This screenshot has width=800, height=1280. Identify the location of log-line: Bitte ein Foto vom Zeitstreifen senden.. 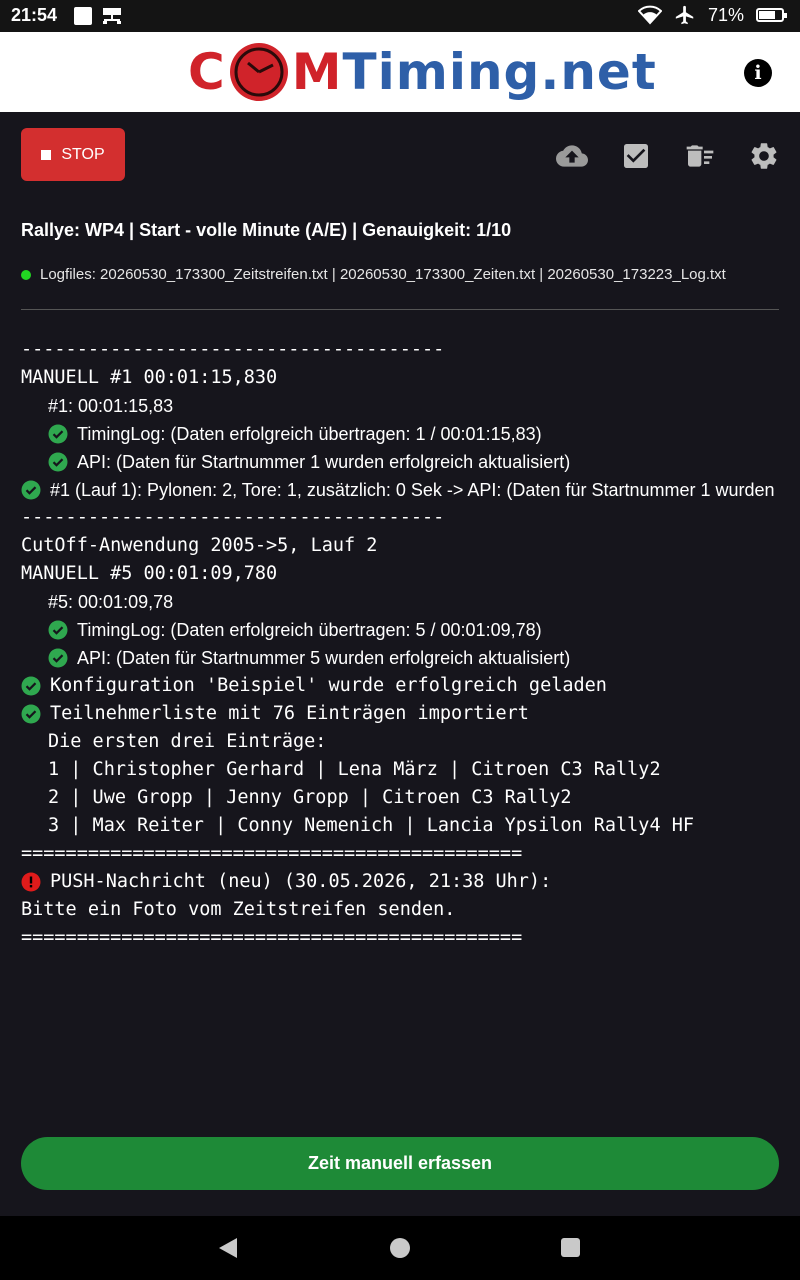
(238, 909).